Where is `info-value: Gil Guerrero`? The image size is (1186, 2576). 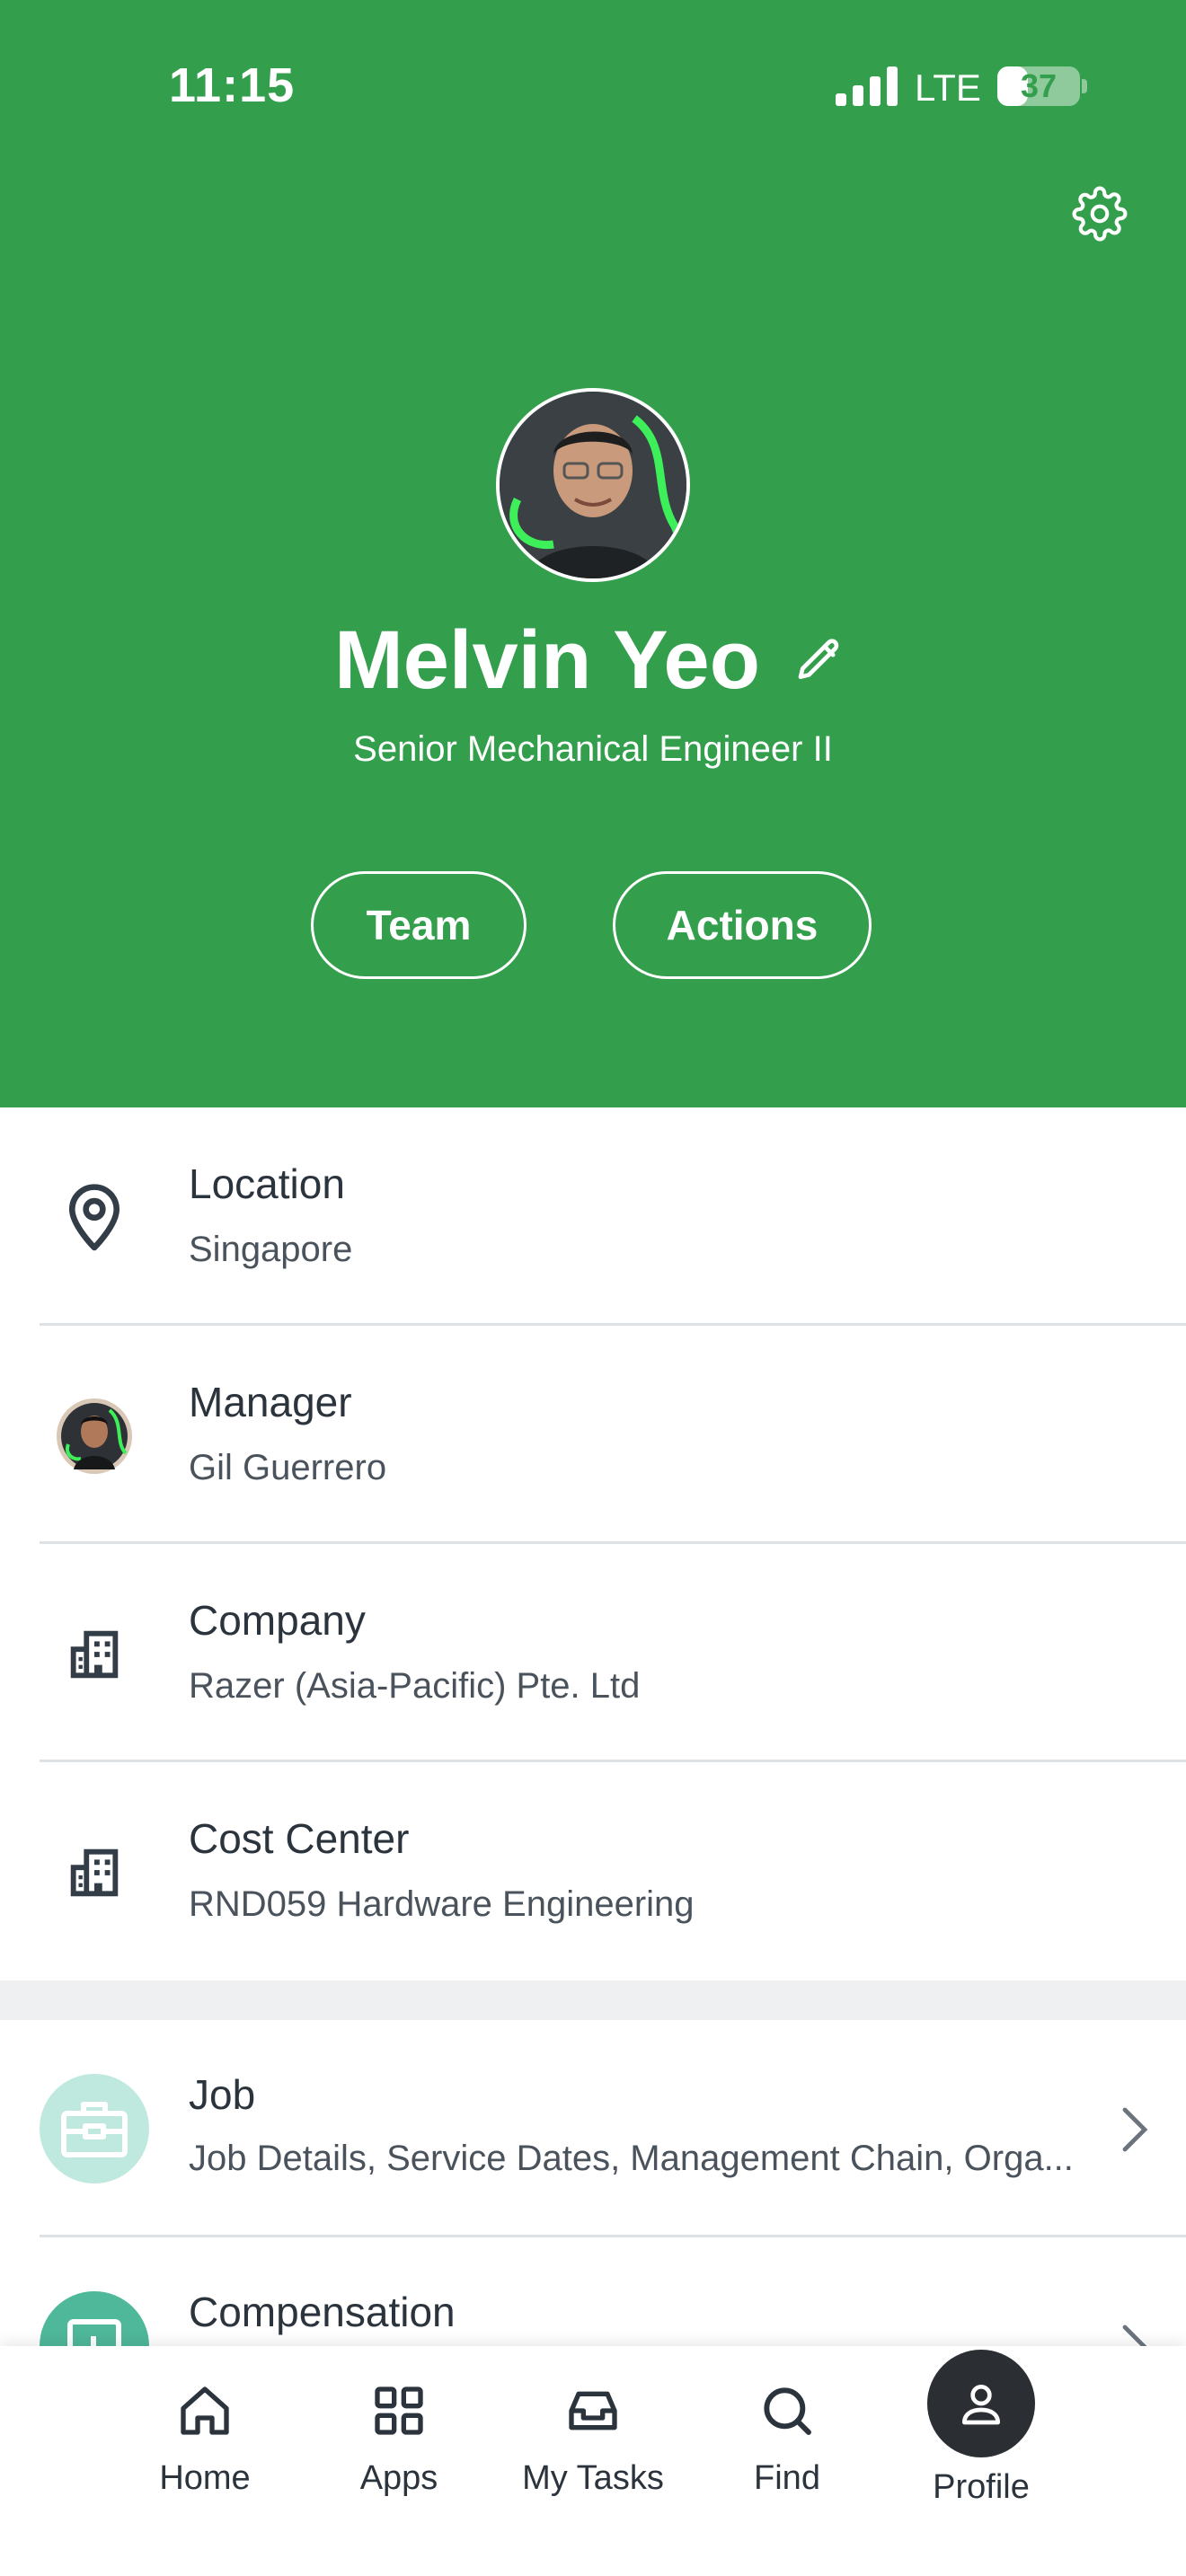 info-value: Gil Guerrero is located at coordinates (288, 1467).